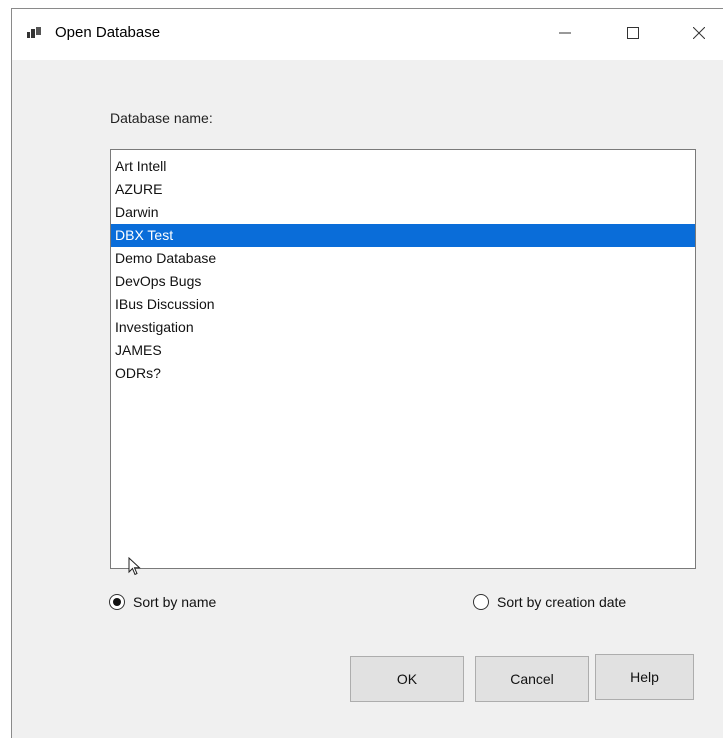 This screenshot has height=738, width=723. I want to click on maximize-button, so click(633, 34).